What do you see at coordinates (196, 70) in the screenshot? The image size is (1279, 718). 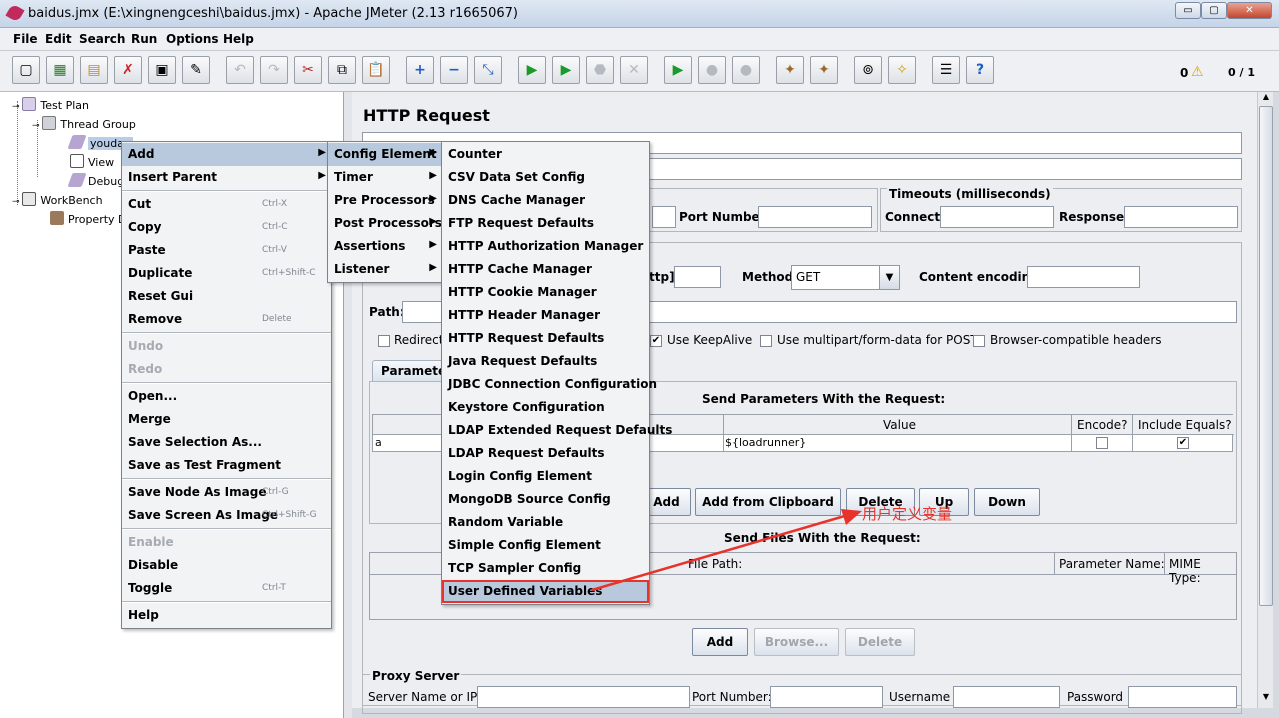 I see `save-as-icon: ✎` at bounding box center [196, 70].